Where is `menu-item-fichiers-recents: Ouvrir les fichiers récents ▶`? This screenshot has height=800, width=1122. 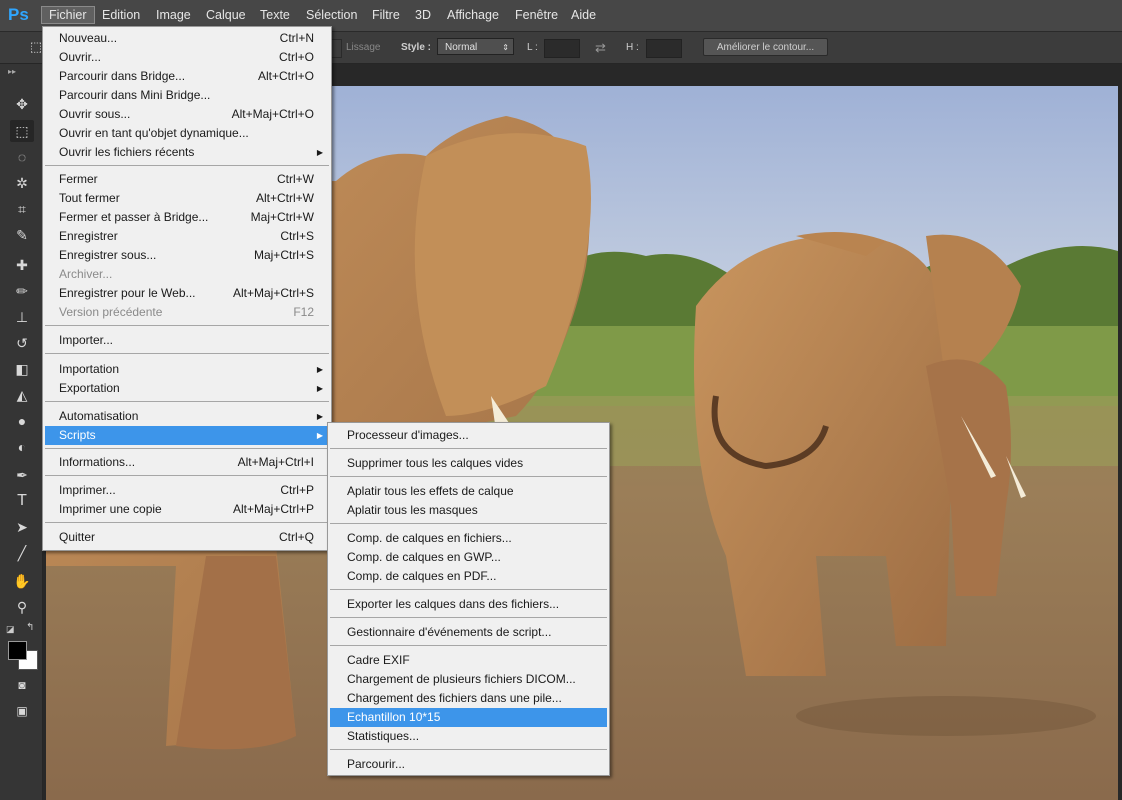 menu-item-fichiers-recents: Ouvrir les fichiers récents ▶ is located at coordinates (187, 152).